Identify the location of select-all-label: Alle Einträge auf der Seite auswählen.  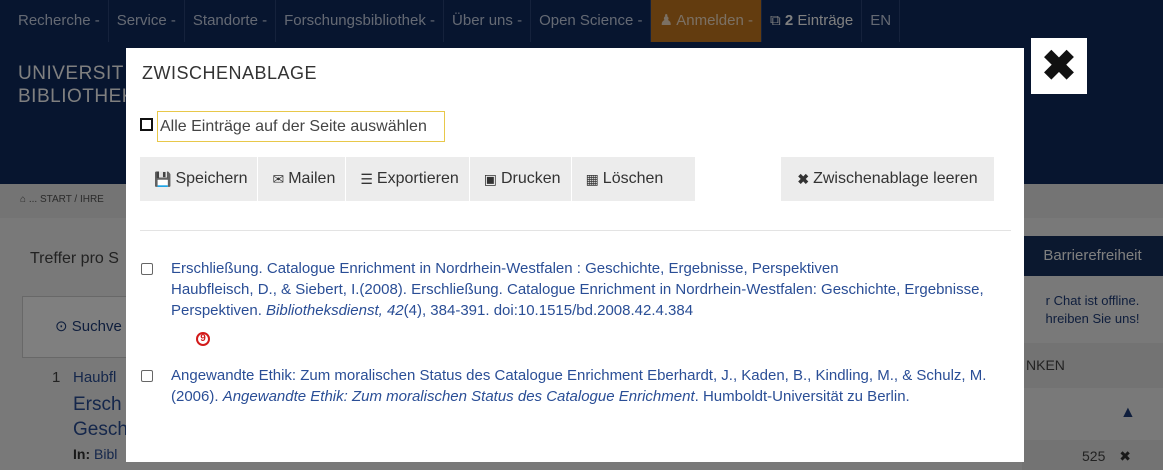
(301, 126).